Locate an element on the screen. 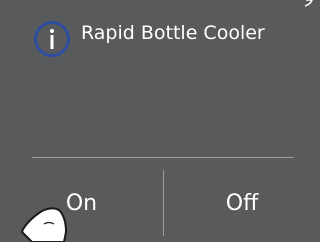  info-icon is located at coordinates (52, 39).